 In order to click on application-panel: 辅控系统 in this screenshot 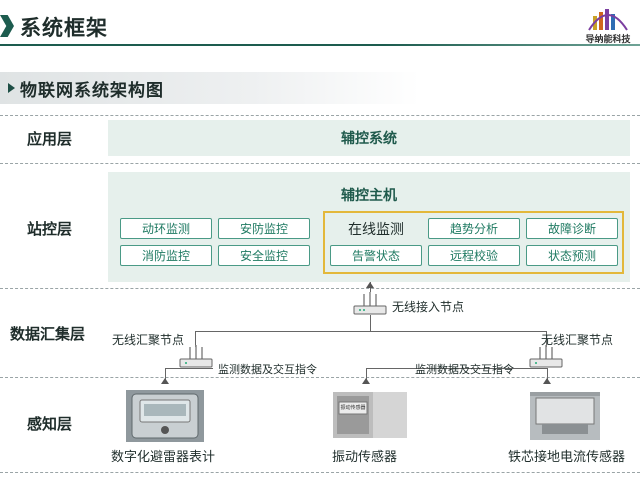, I will do `click(369, 138)`.